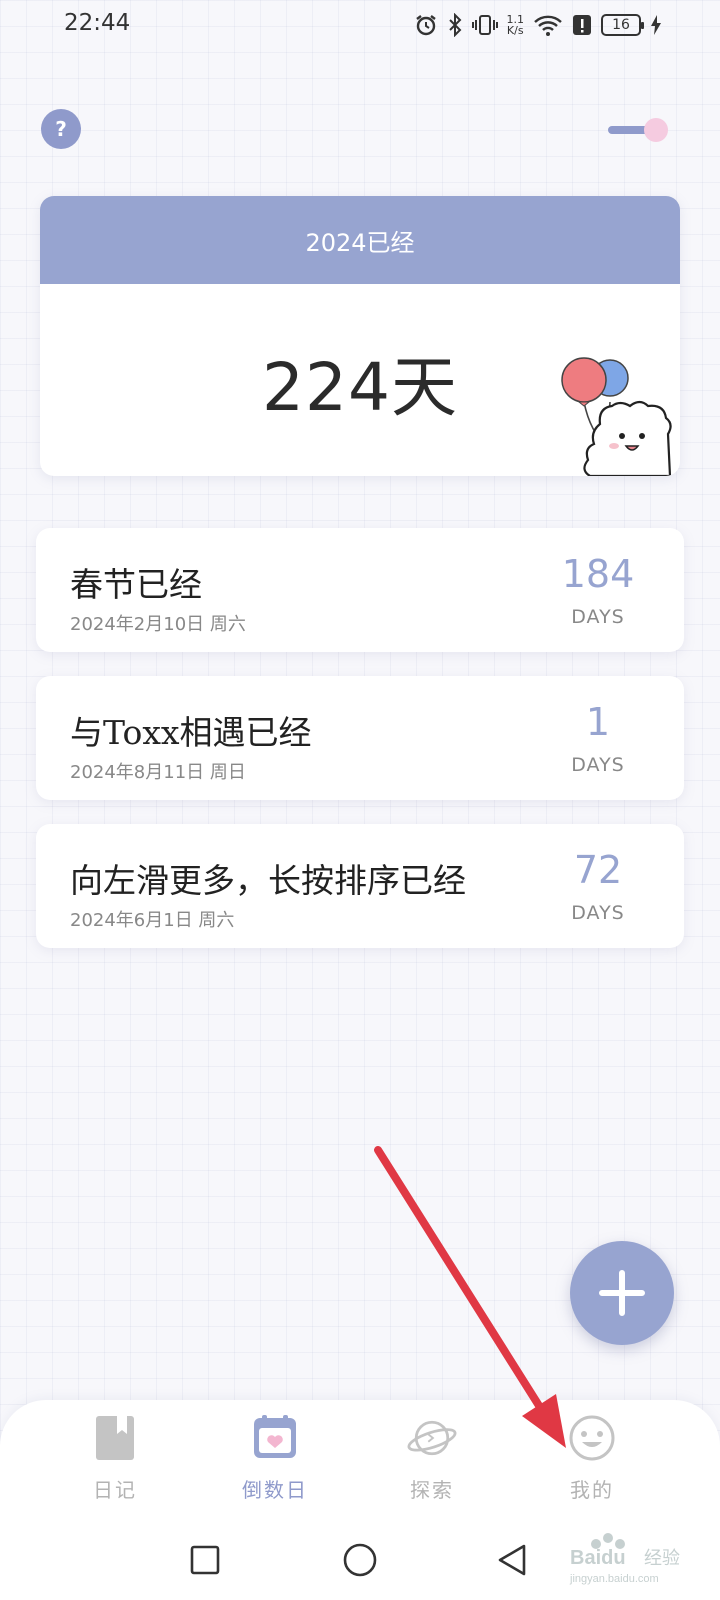  I want to click on smiley-face-icon, so click(592, 1438).